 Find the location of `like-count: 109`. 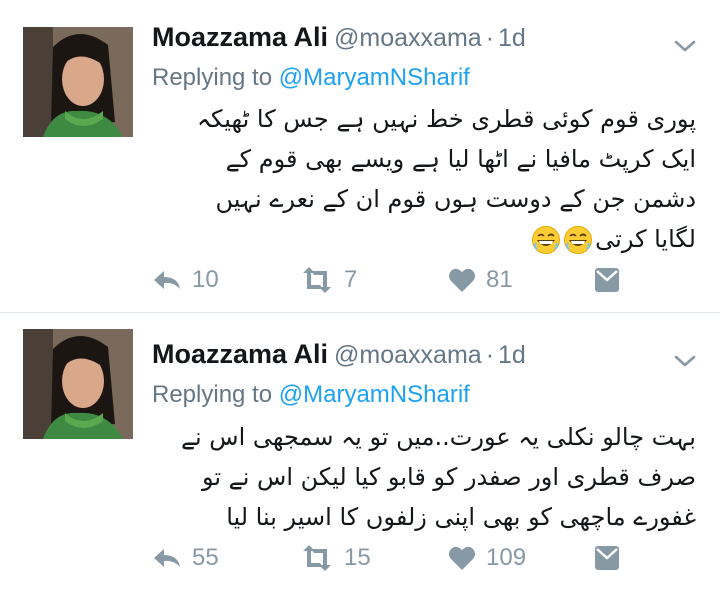

like-count: 109 is located at coordinates (506, 557).